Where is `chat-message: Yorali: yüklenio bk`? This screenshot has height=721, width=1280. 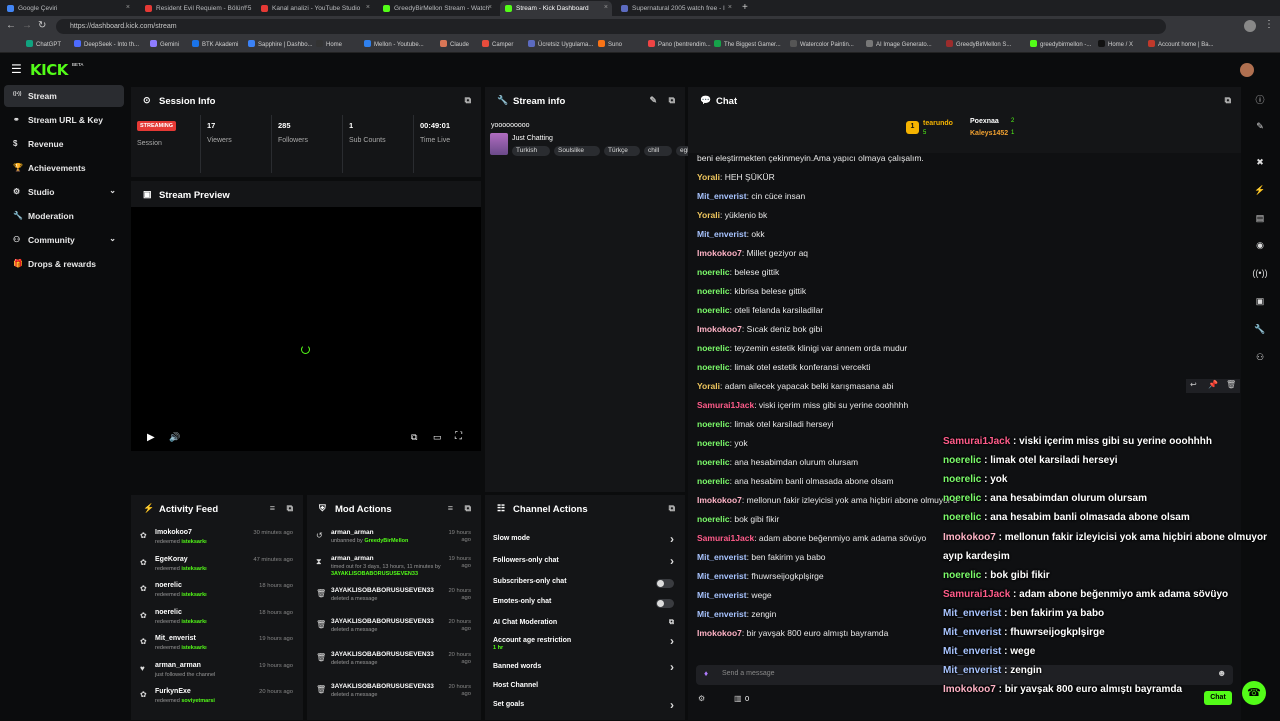
chat-message: Yorali: yüklenio bk is located at coordinates (732, 215).